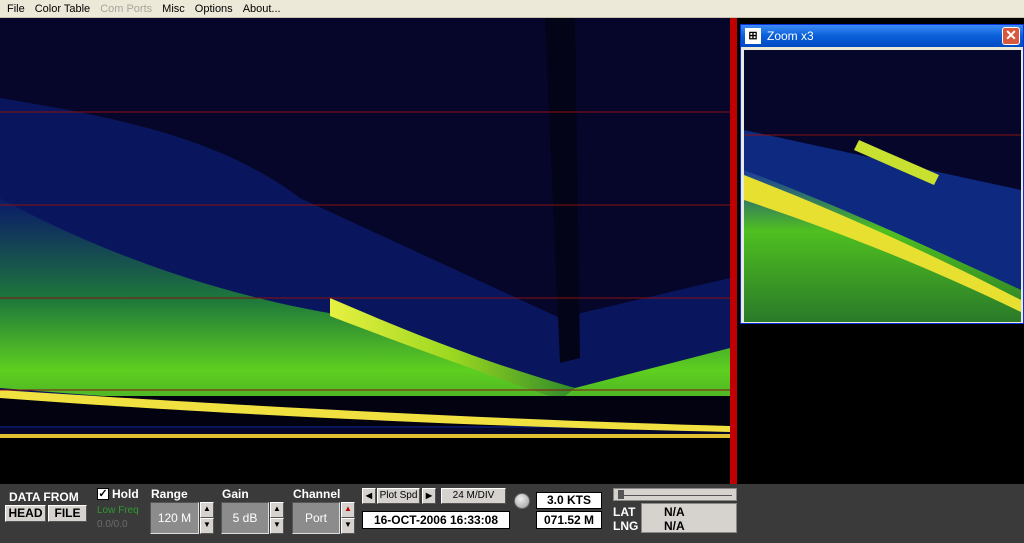  What do you see at coordinates (103, 494) in the screenshot?
I see `hold-checkbox: ✓` at bounding box center [103, 494].